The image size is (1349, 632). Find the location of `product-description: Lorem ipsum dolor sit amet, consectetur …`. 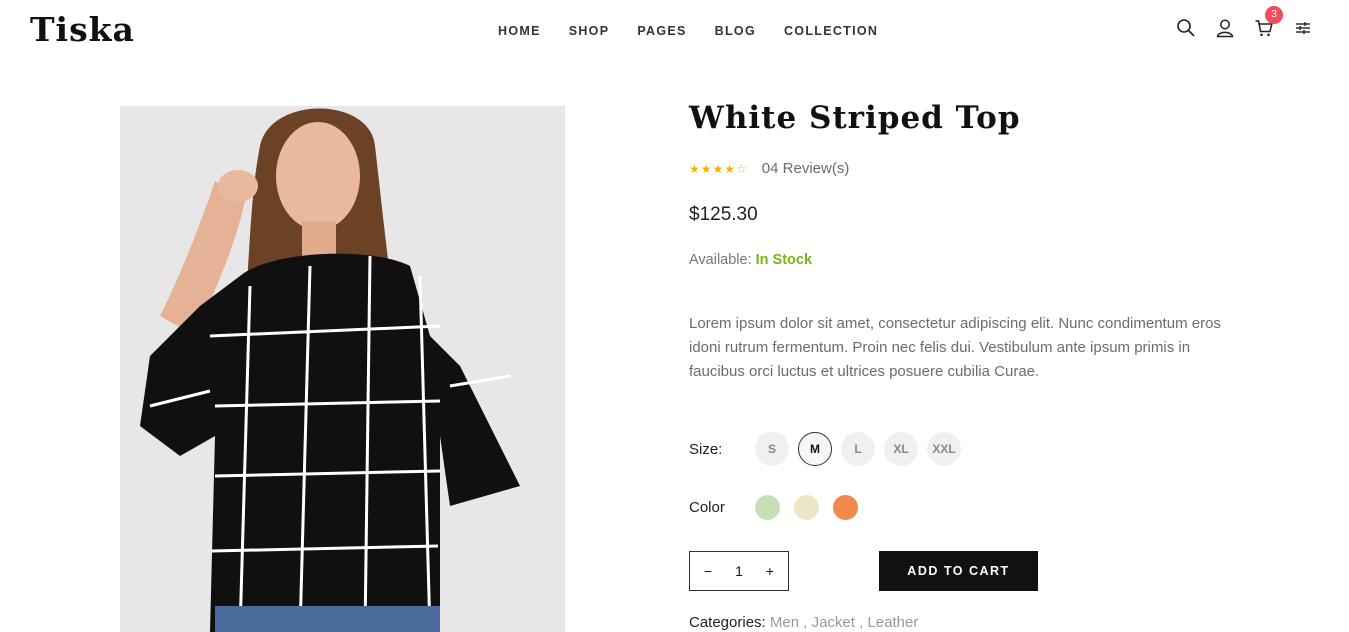

product-description: Lorem ipsum dolor sit amet, consectetur … is located at coordinates (955, 347).